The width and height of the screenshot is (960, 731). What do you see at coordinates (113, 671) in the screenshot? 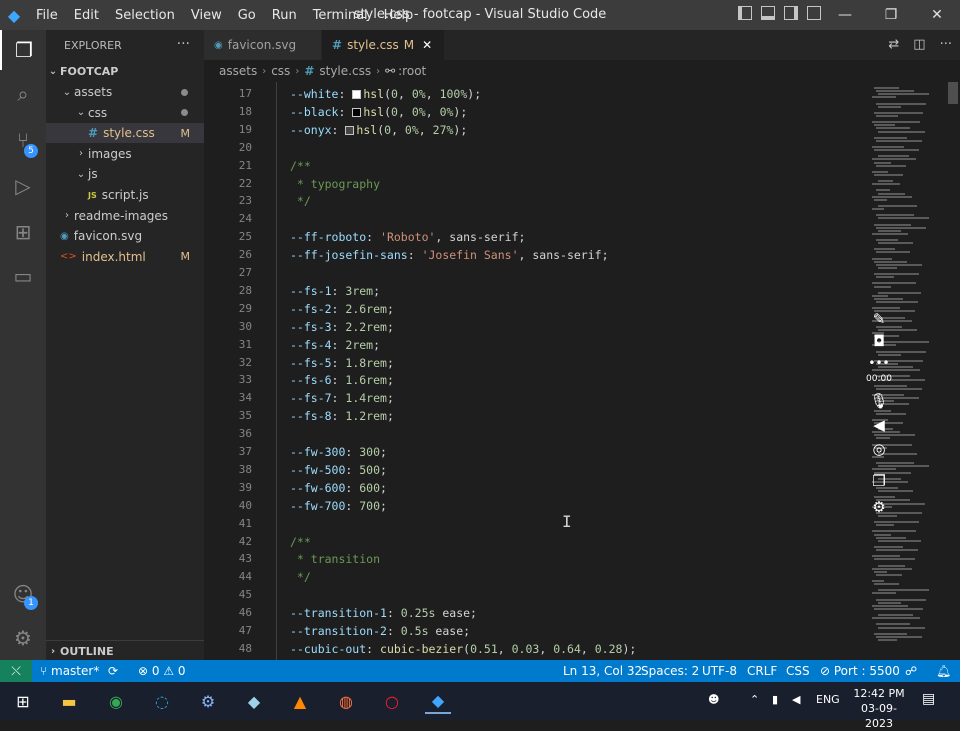
I see `sync-icon: ⟳` at bounding box center [113, 671].